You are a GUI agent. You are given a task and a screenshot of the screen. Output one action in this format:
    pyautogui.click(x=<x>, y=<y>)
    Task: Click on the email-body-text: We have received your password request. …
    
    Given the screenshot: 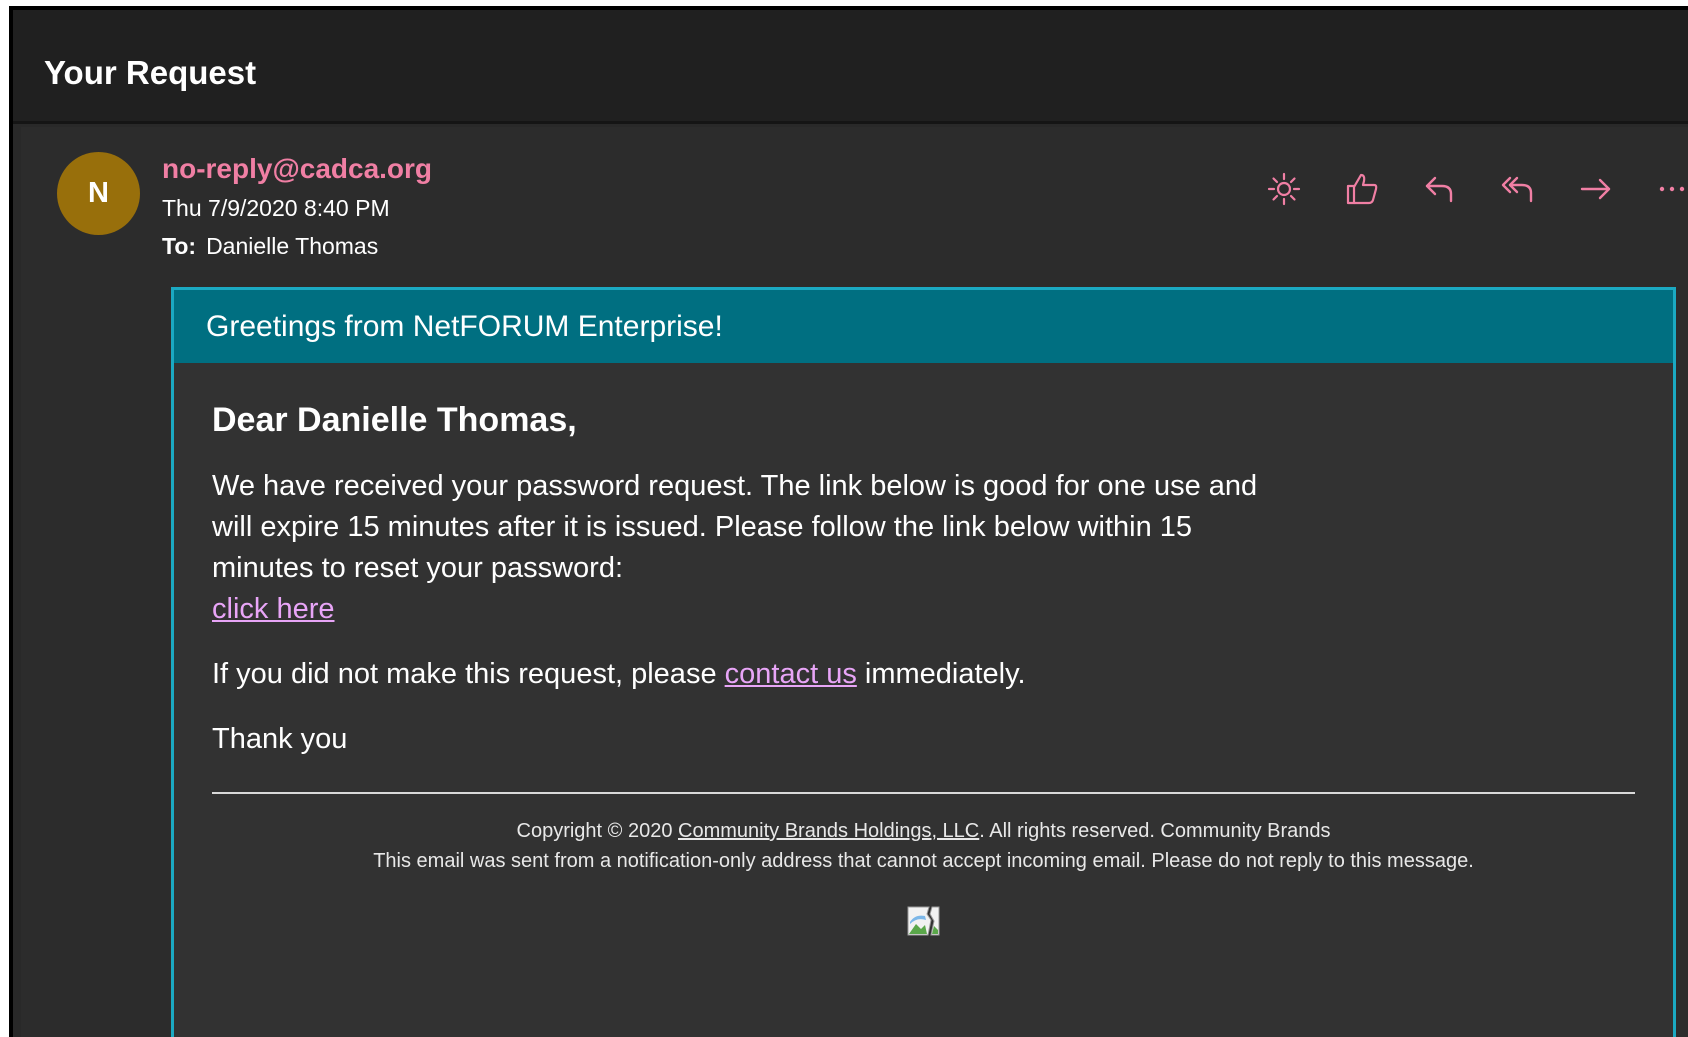 What is the action you would take?
    pyautogui.click(x=735, y=527)
    